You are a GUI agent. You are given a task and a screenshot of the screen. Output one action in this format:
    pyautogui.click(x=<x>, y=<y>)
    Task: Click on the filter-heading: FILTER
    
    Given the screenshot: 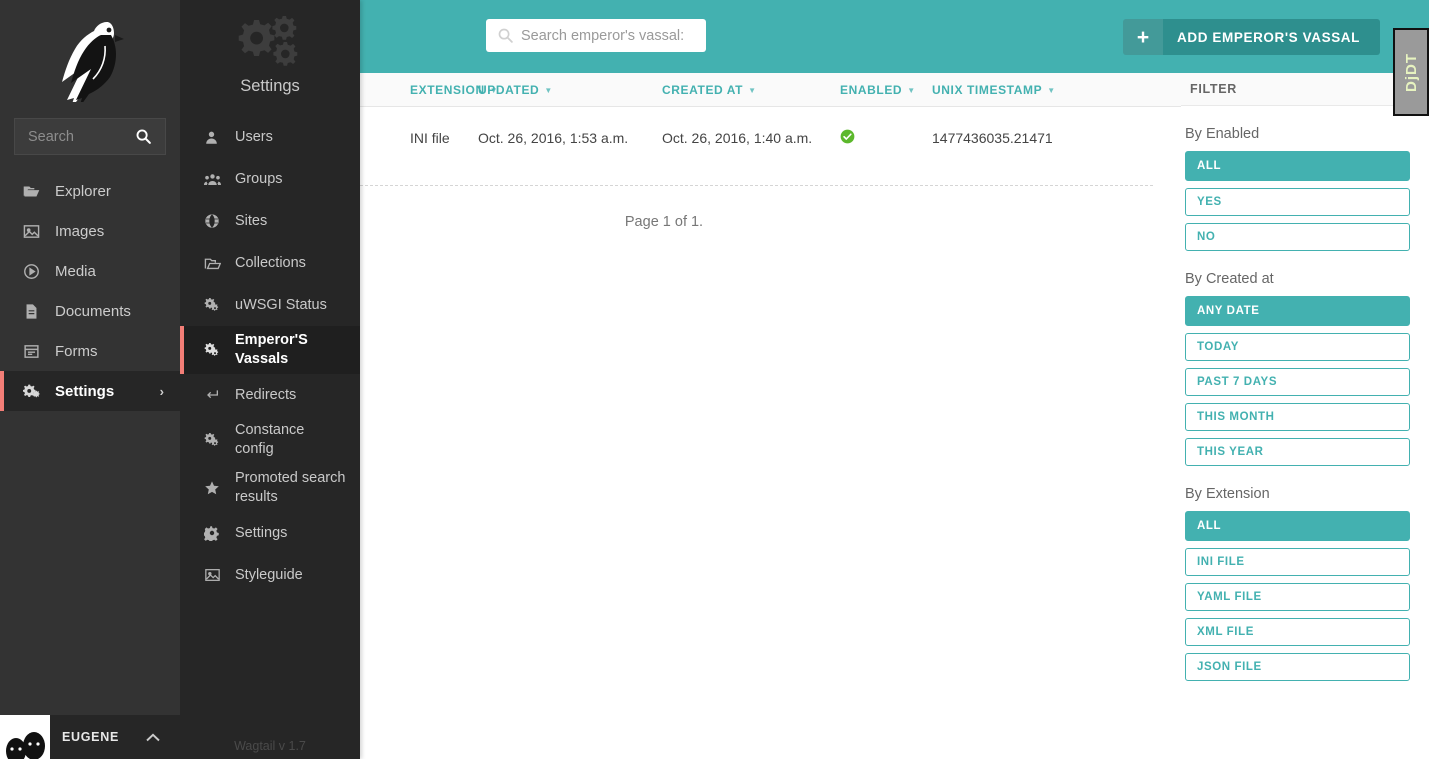 What is the action you would take?
    pyautogui.click(x=1305, y=89)
    